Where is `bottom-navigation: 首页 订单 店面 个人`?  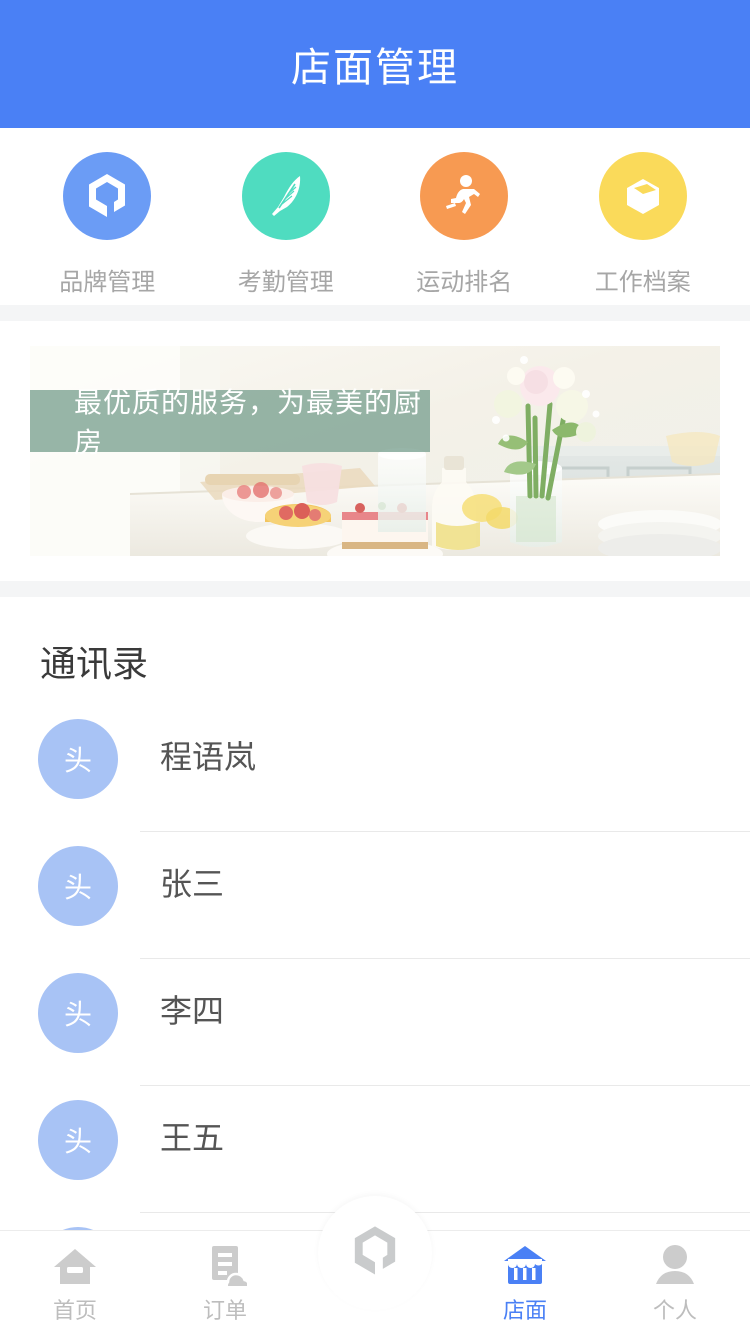
bottom-navigation: 首页 订单 店面 个人 is located at coordinates (375, 1265).